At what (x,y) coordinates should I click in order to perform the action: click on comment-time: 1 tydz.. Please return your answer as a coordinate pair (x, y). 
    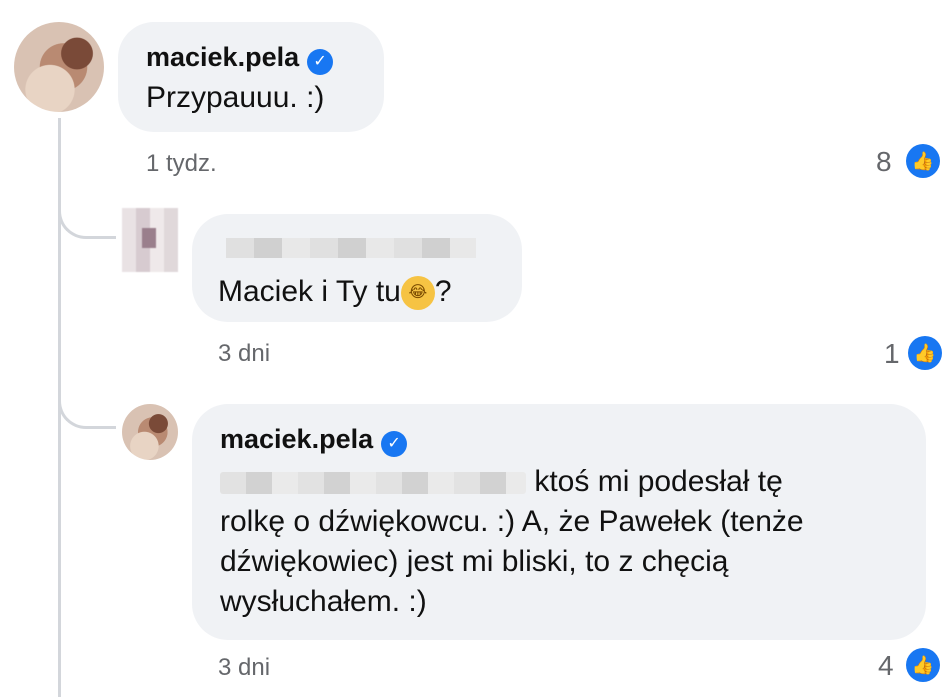
    Looking at the image, I should click on (181, 164).